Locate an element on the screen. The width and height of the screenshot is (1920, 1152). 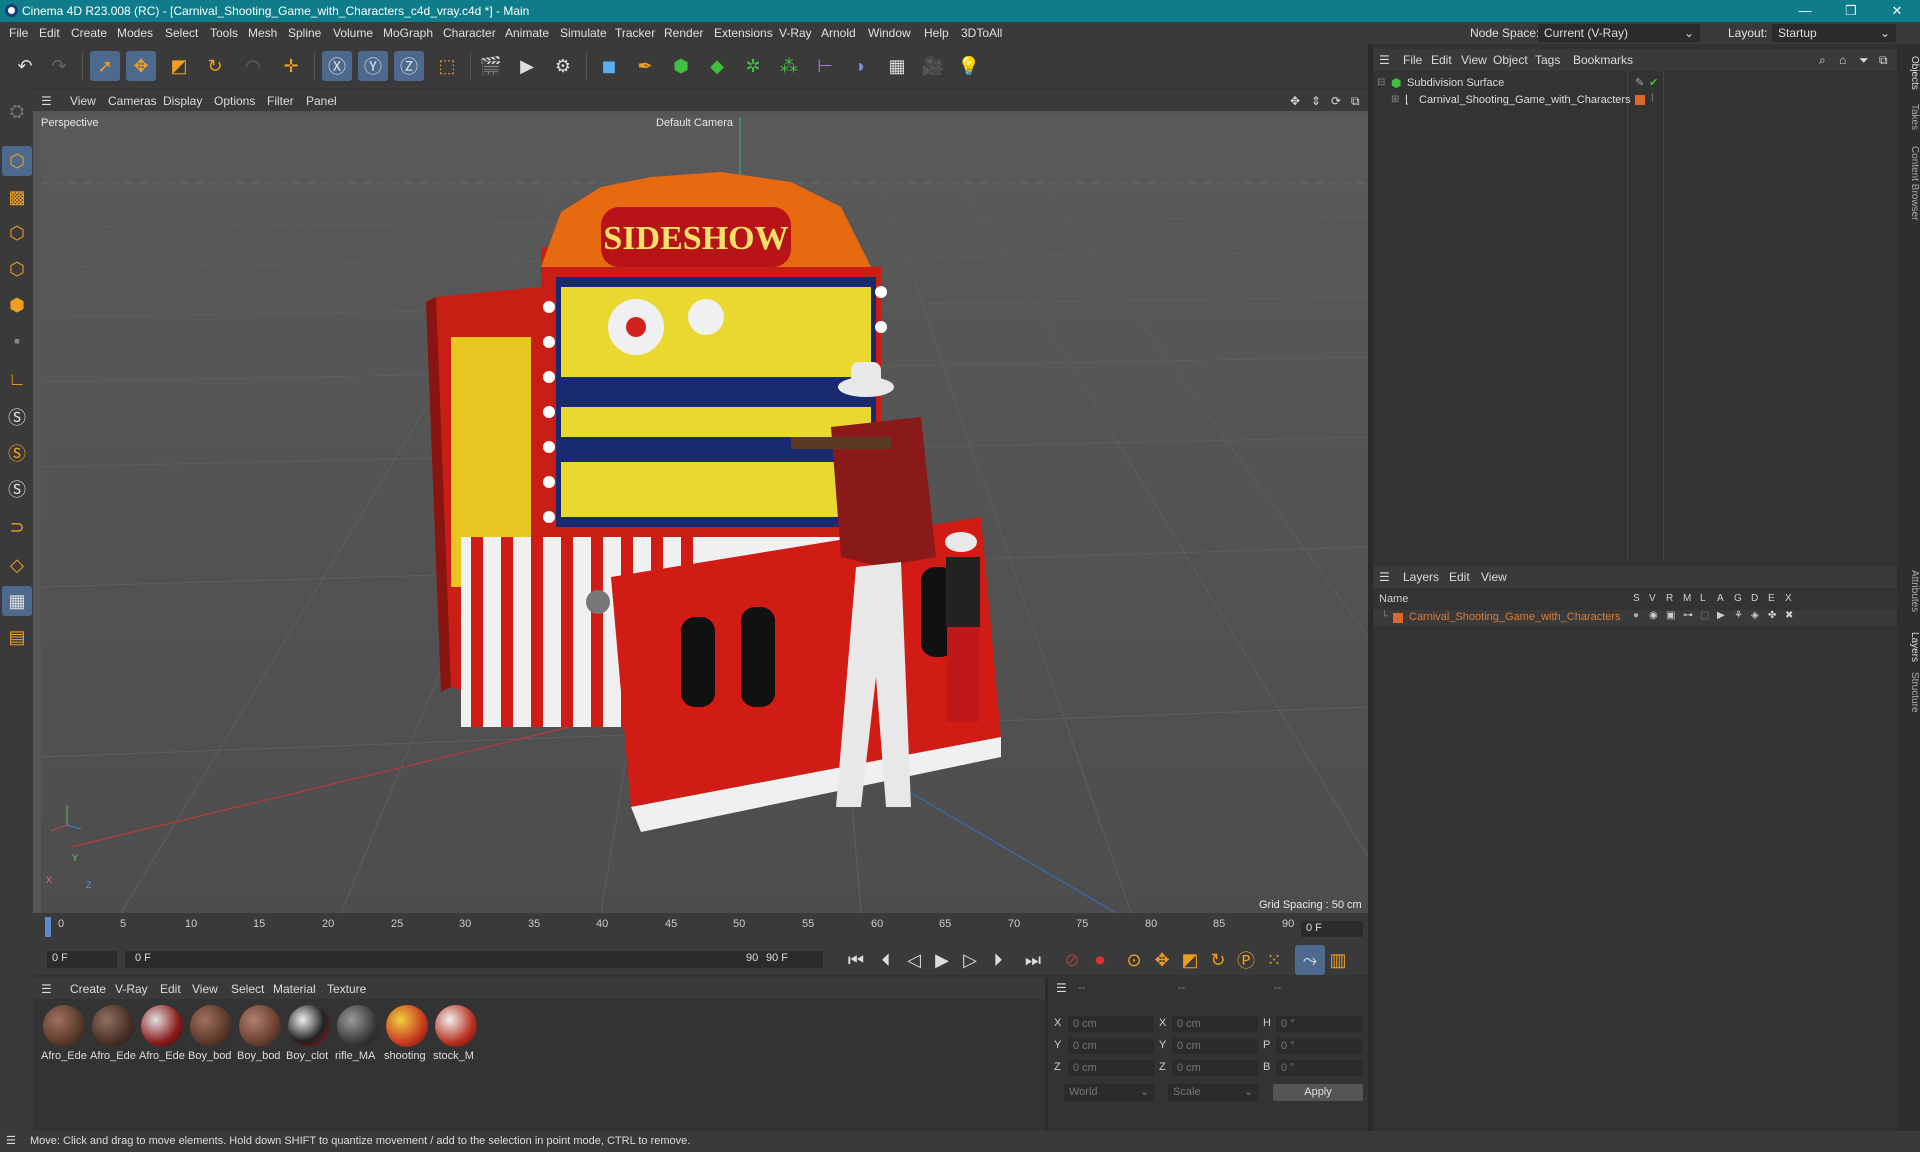
scale-icon: ◩ is located at coordinates (179, 66).